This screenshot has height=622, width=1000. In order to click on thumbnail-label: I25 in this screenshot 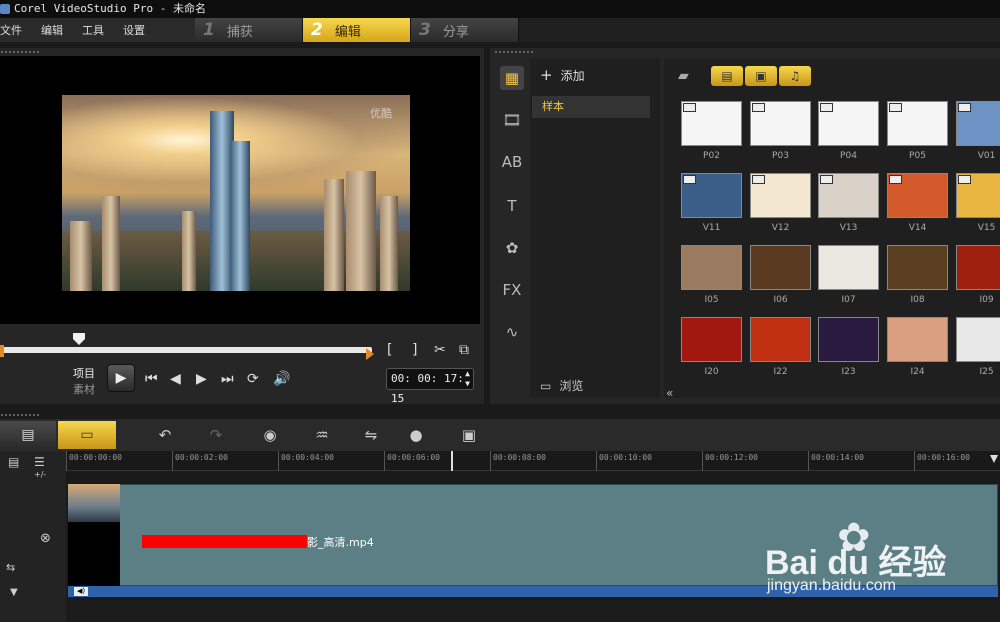, I will do `click(986, 372)`.